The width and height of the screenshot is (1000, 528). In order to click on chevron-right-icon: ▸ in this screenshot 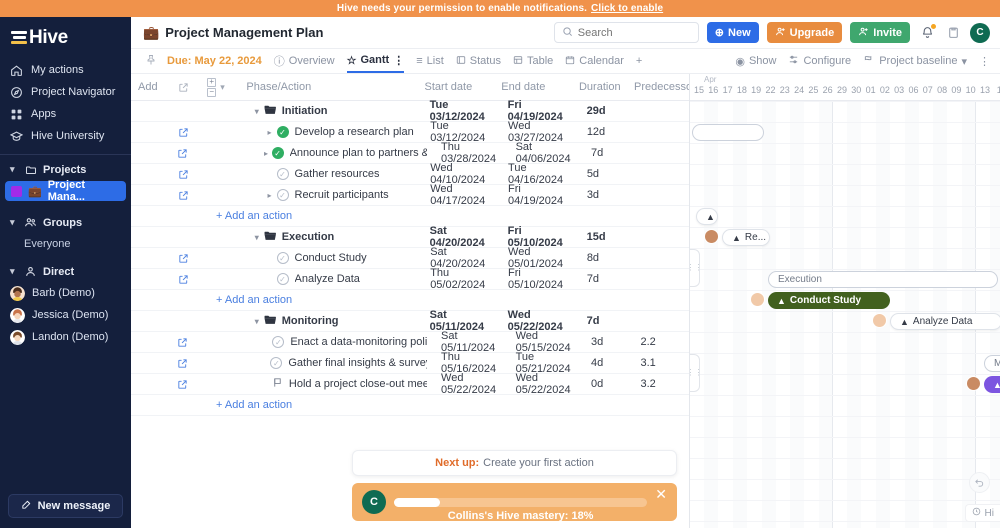, I will do `click(272, 195)`.